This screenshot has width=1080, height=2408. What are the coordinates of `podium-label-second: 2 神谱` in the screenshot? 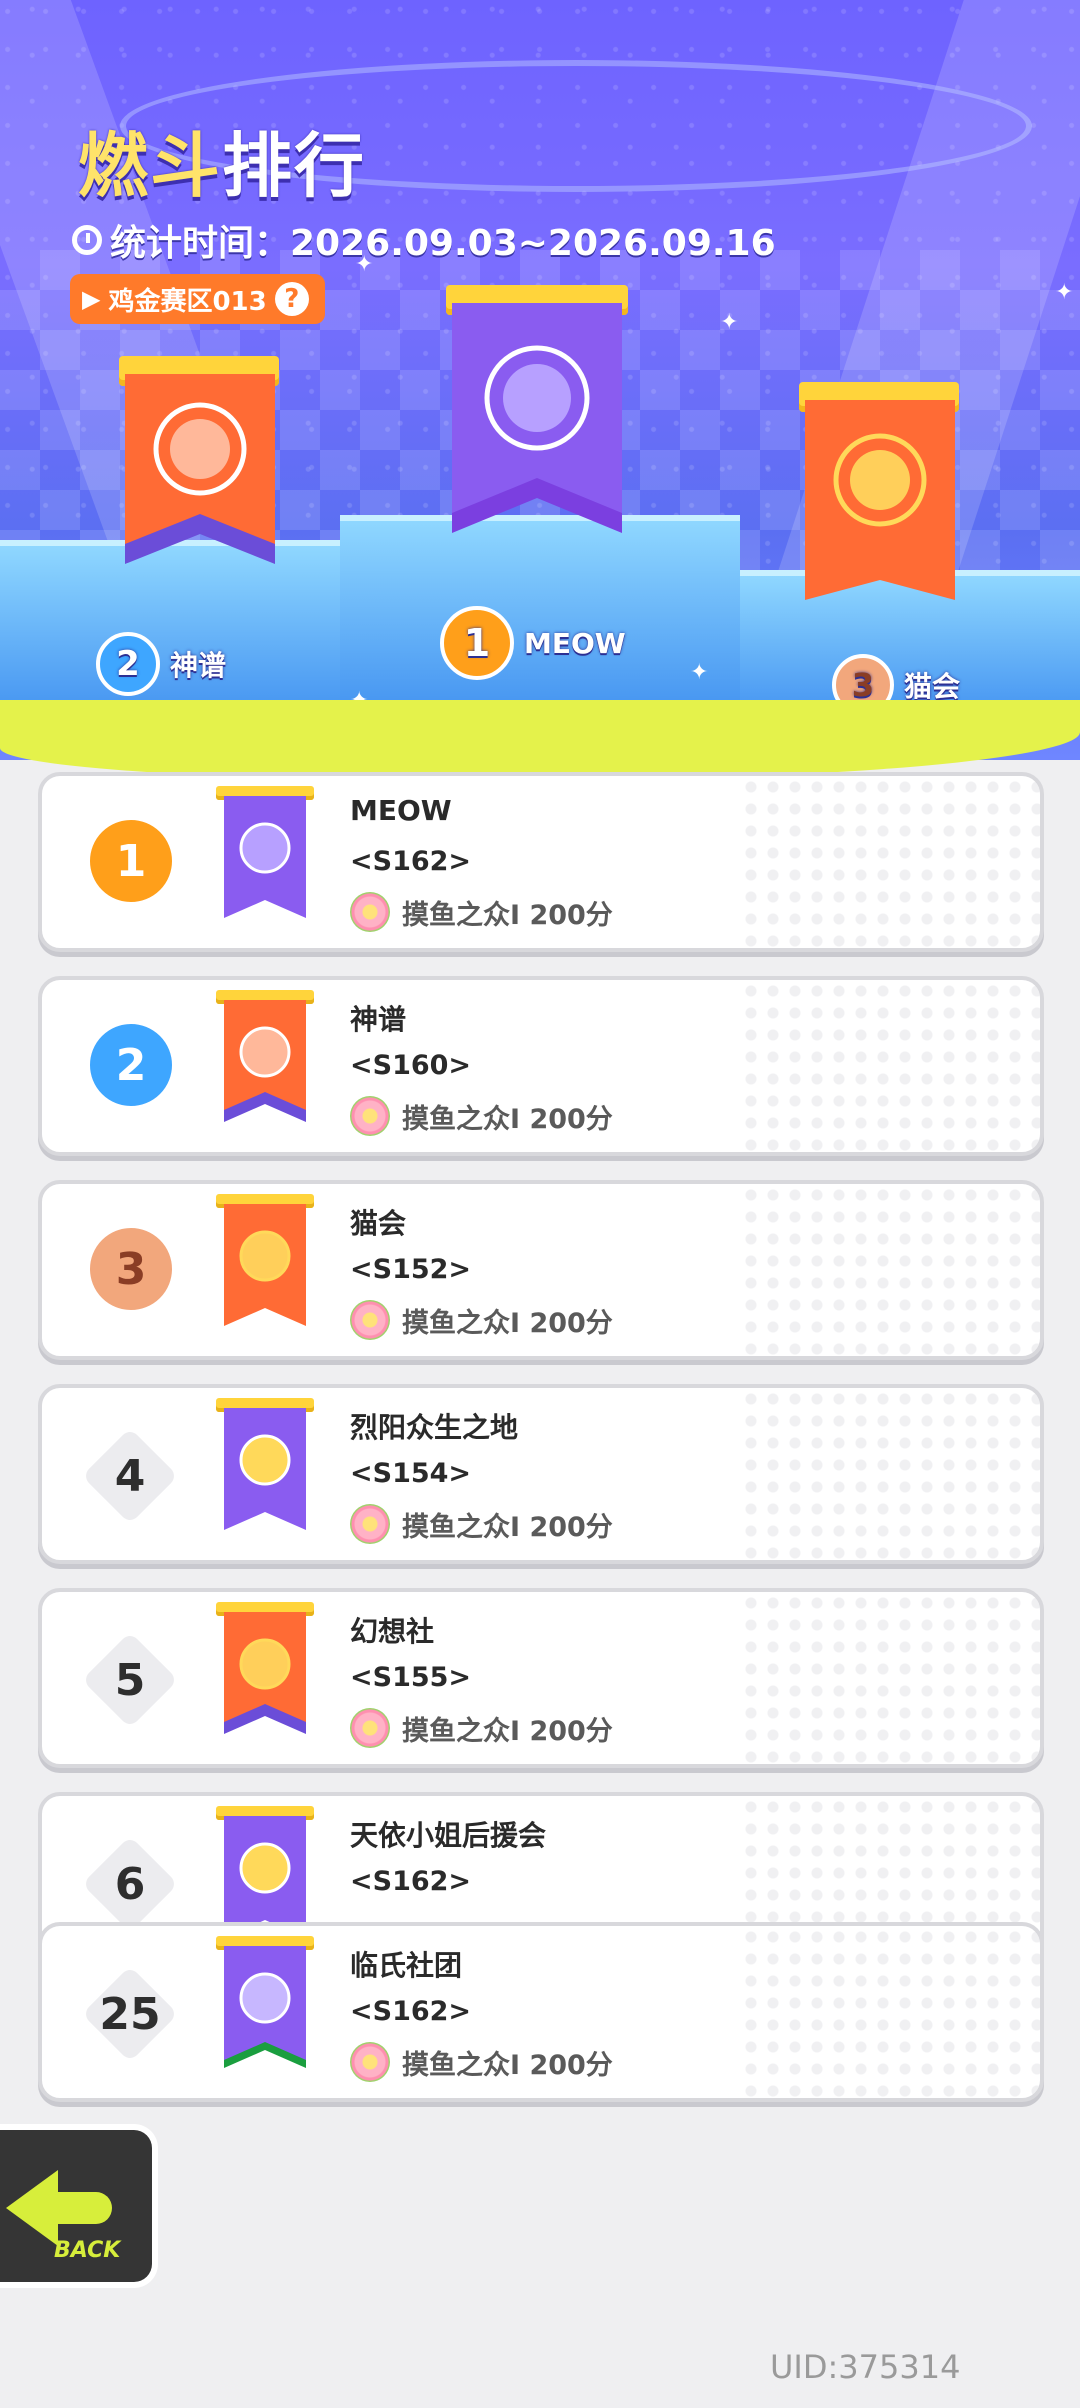 It's located at (161, 664).